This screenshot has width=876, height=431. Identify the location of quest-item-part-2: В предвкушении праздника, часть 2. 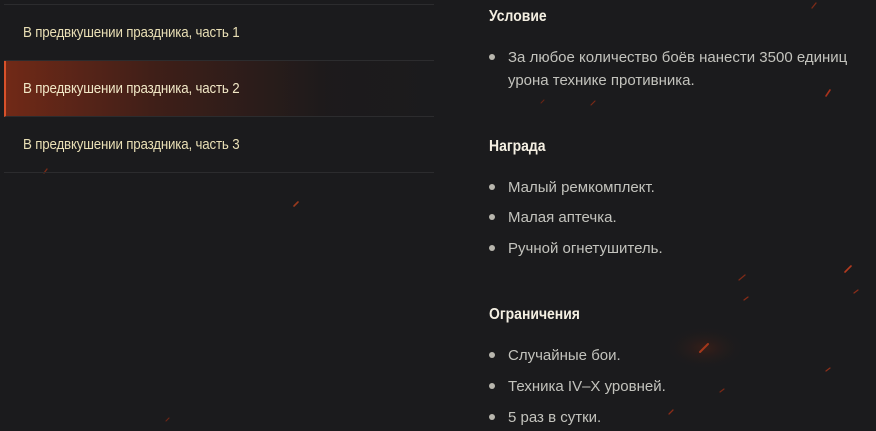
(219, 89).